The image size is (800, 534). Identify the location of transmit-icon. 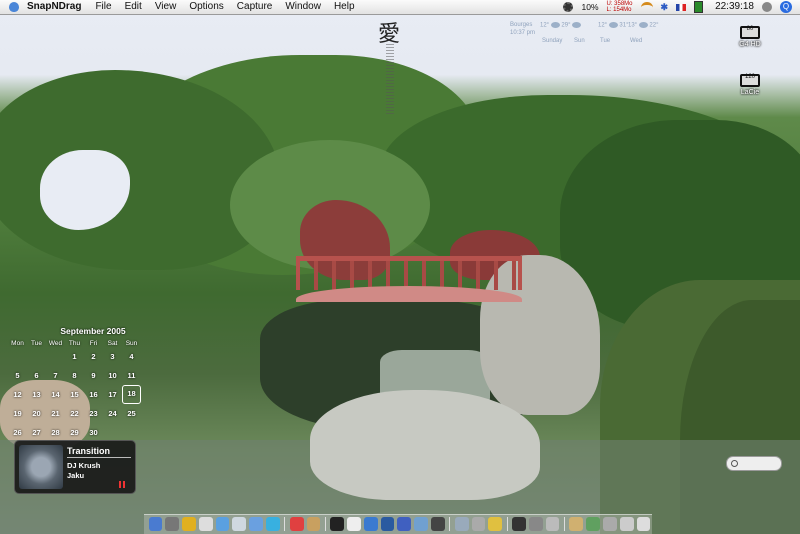
(495, 524).